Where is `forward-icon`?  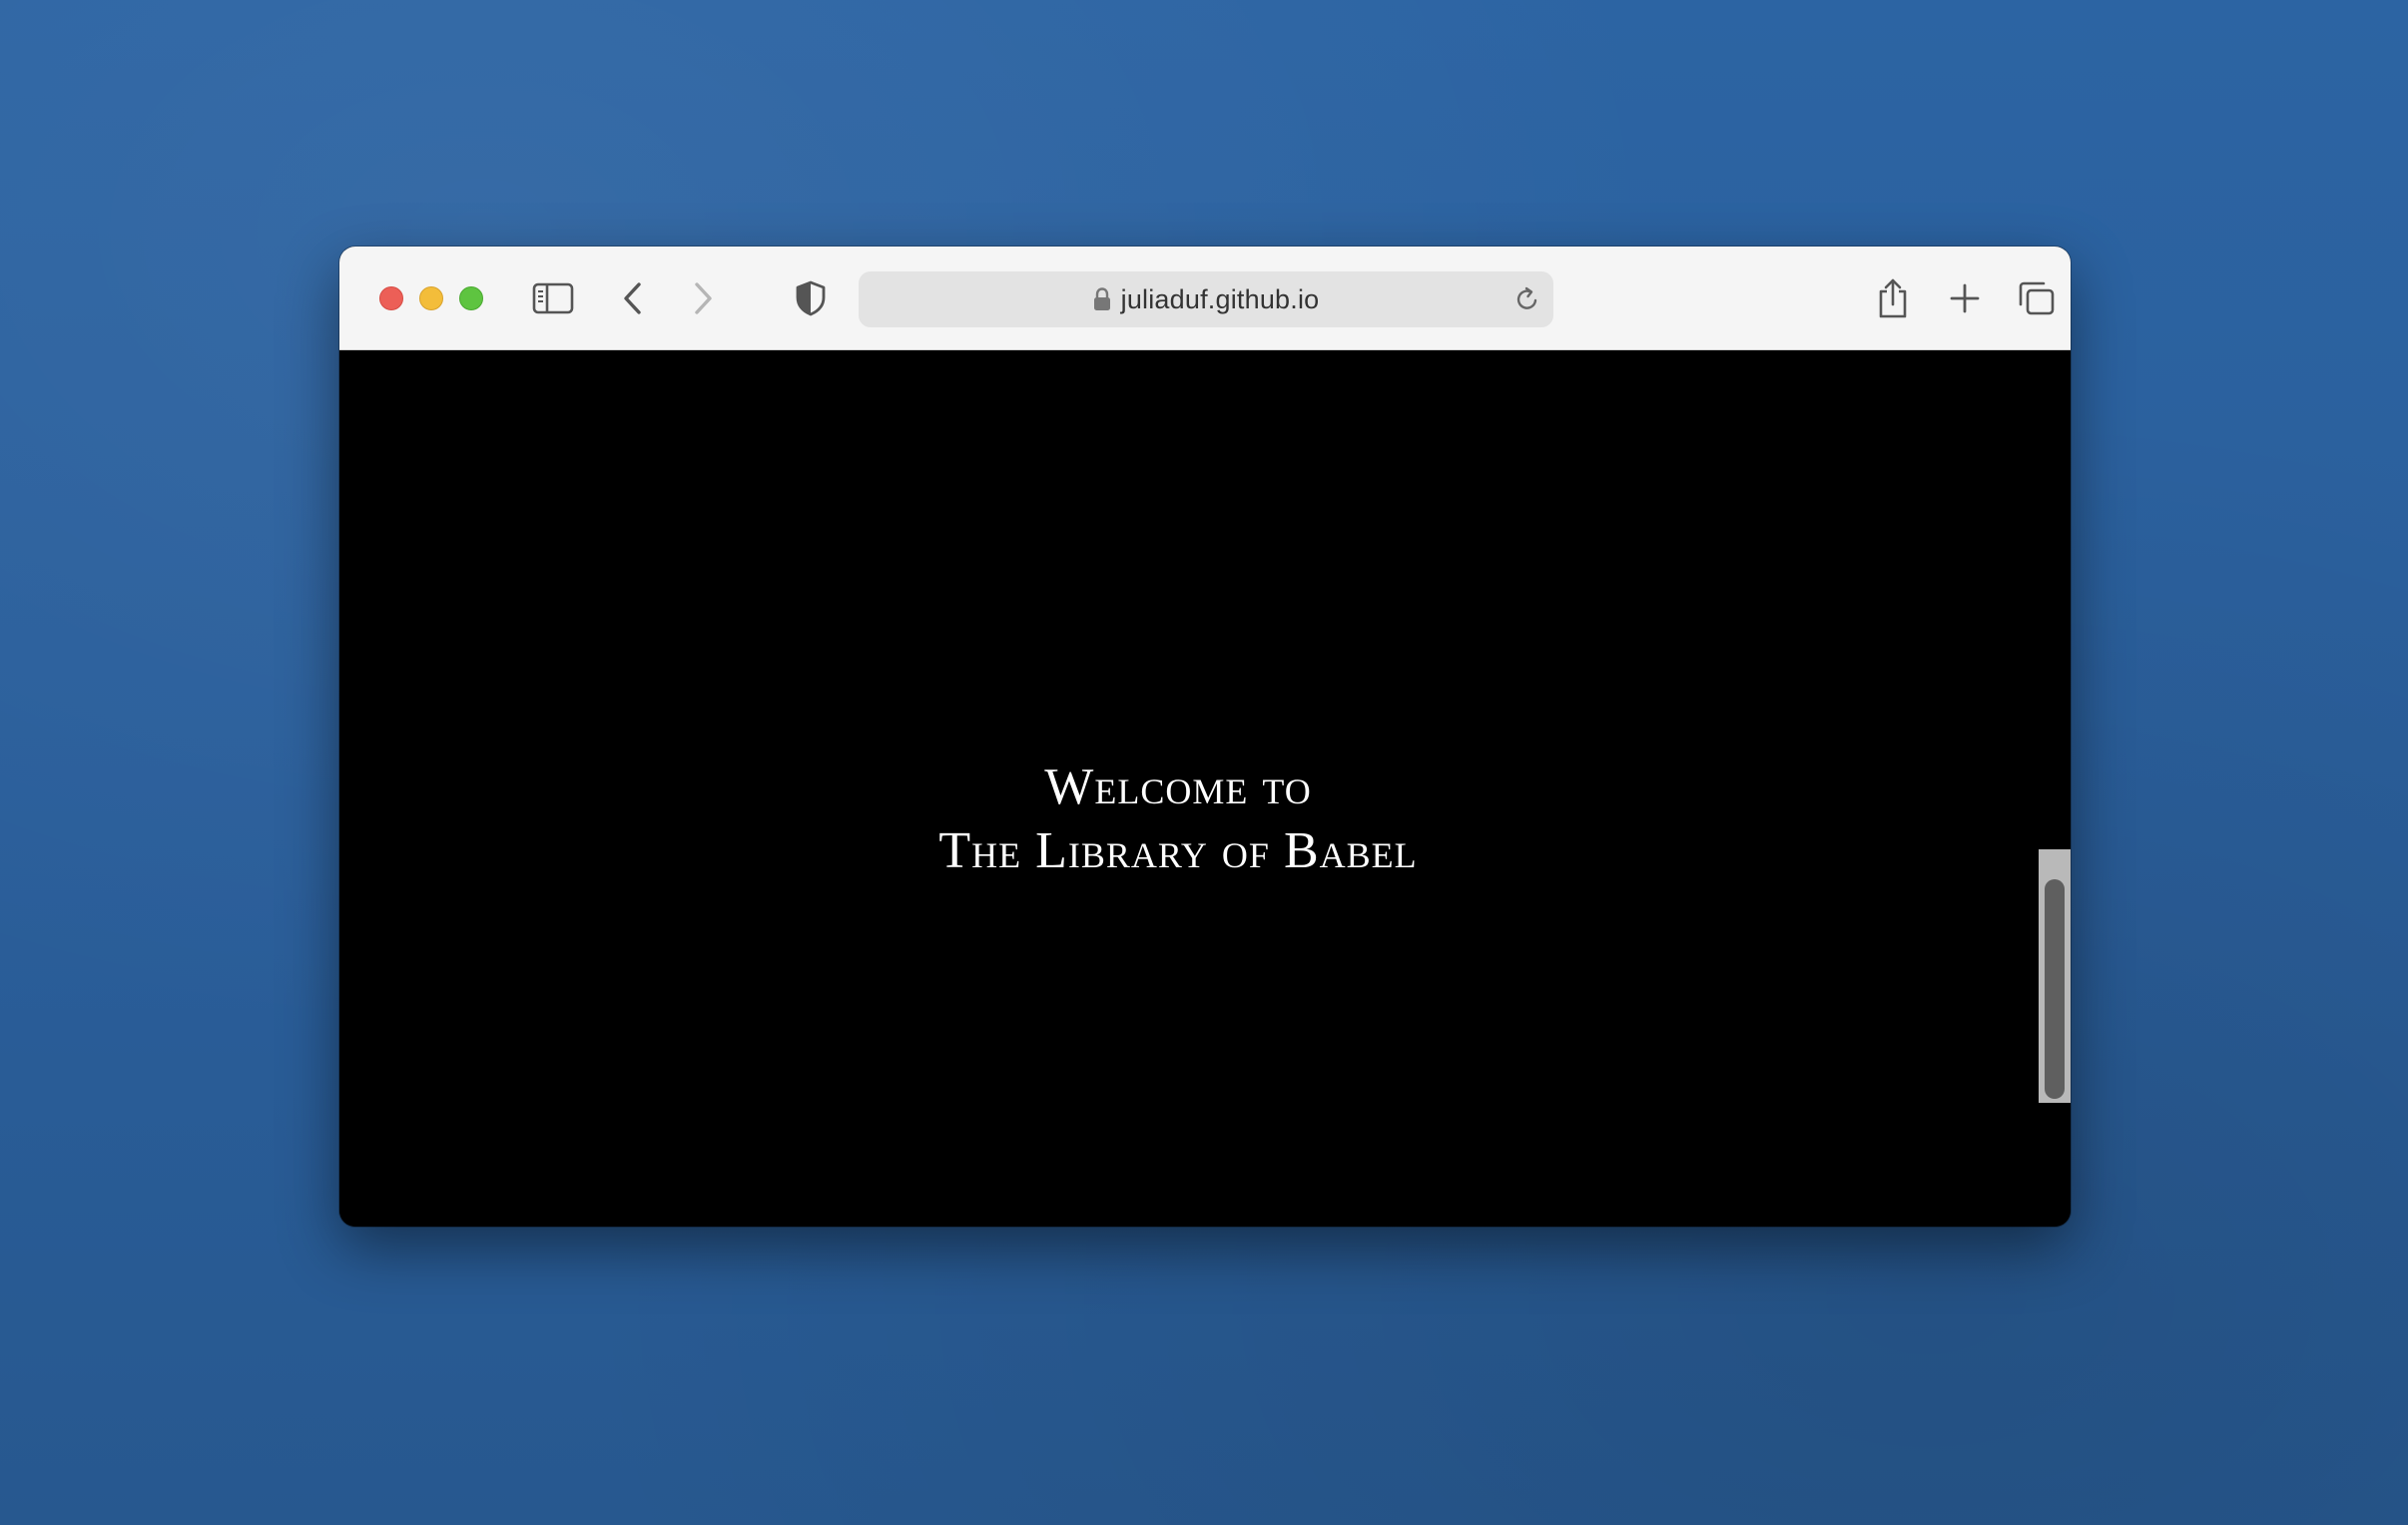
forward-icon is located at coordinates (703, 298).